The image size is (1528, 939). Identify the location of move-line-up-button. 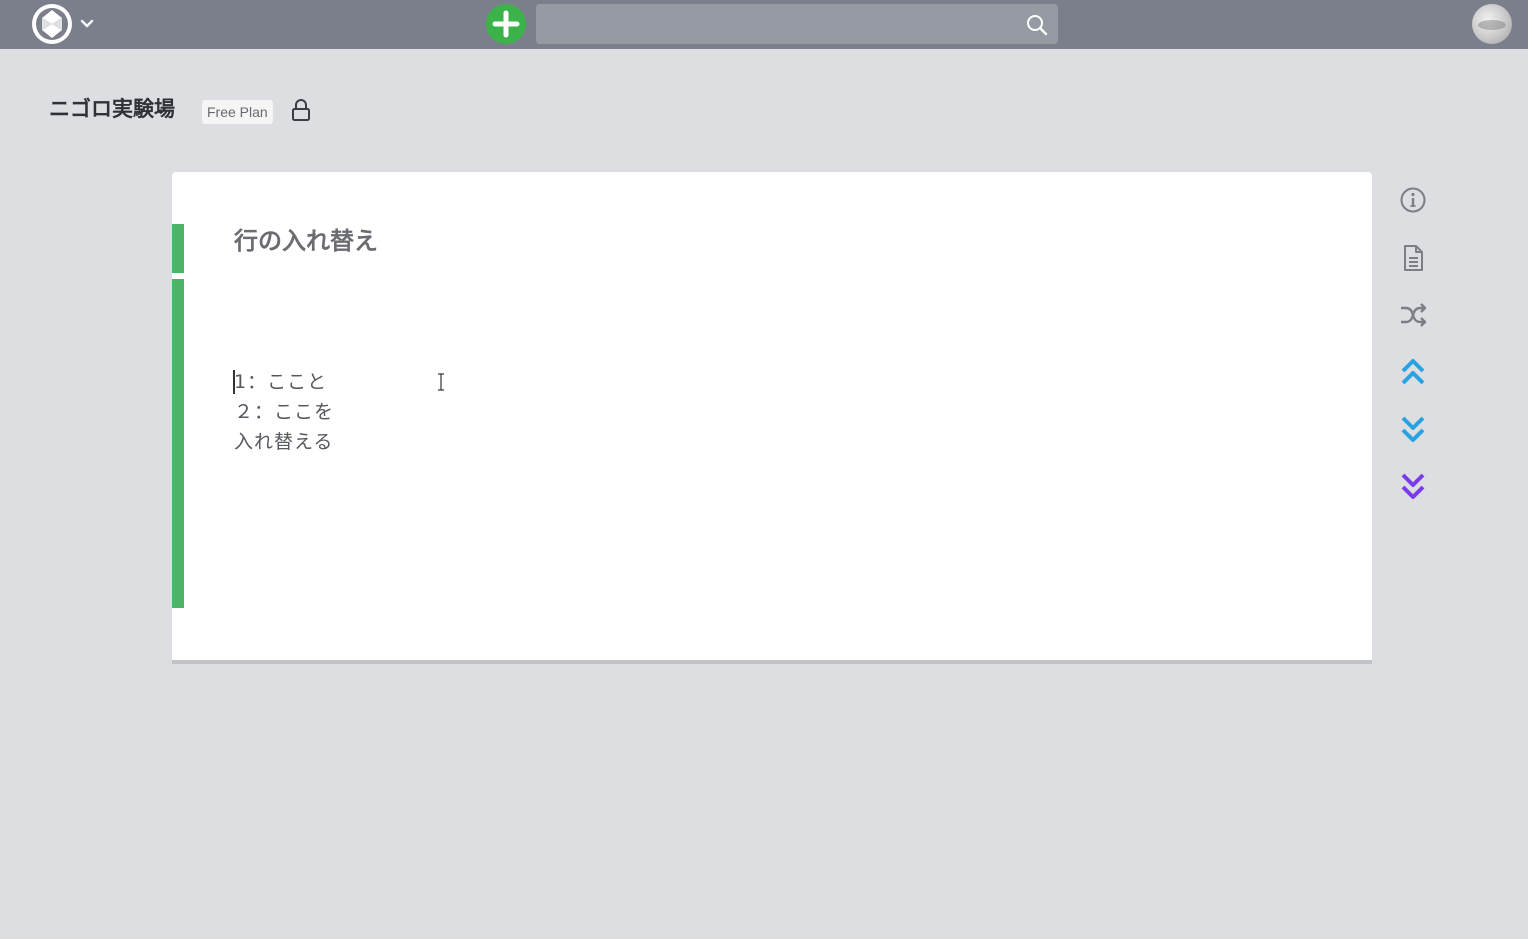
(1413, 373).